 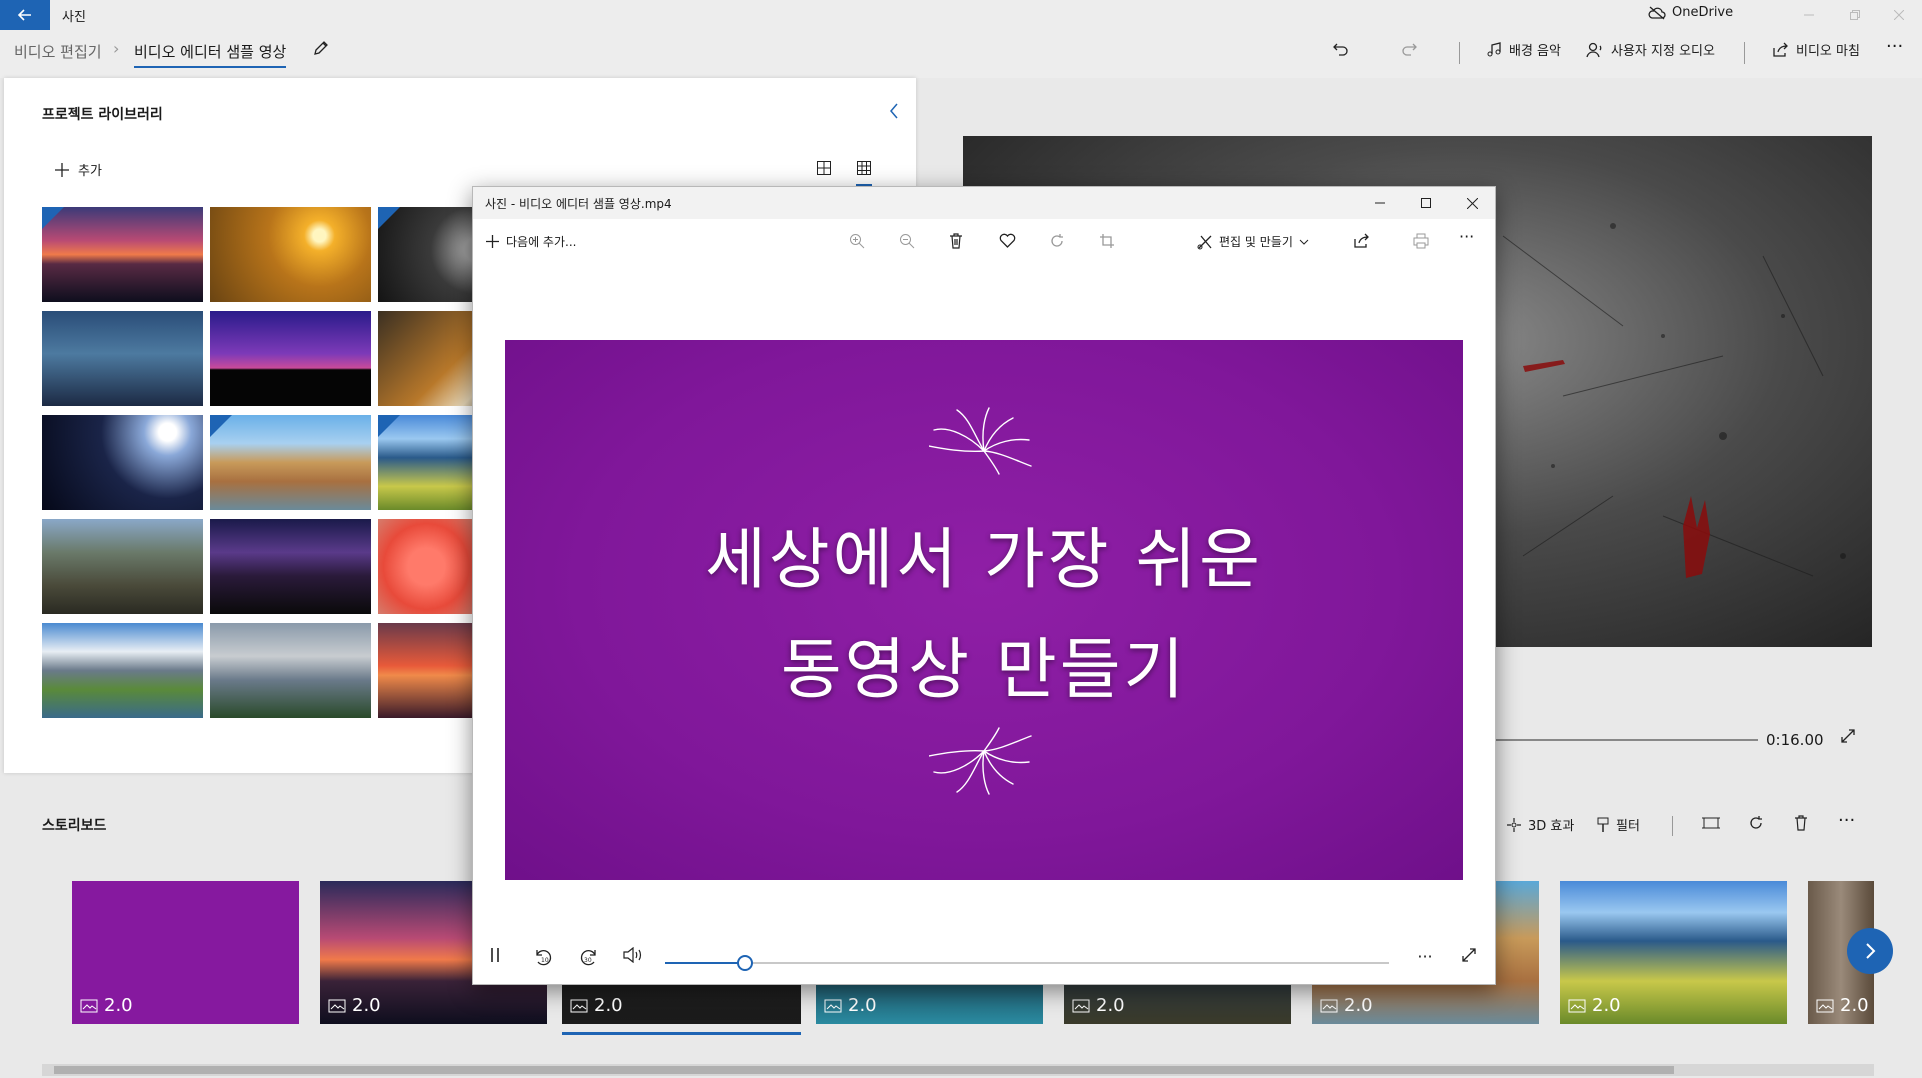 I want to click on pause-button, so click(x=495, y=955).